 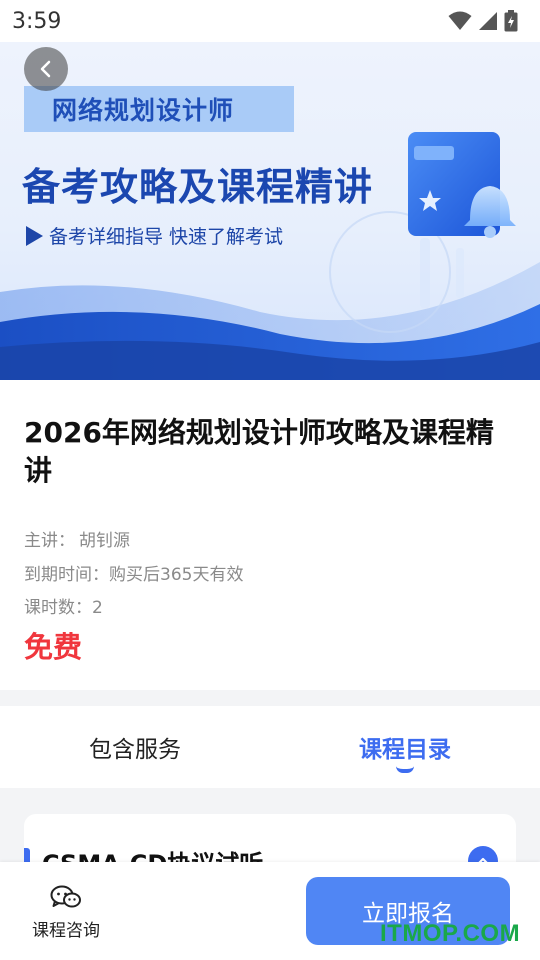 I want to click on lecturer-row: 主讲： 胡钊源, so click(x=77, y=538).